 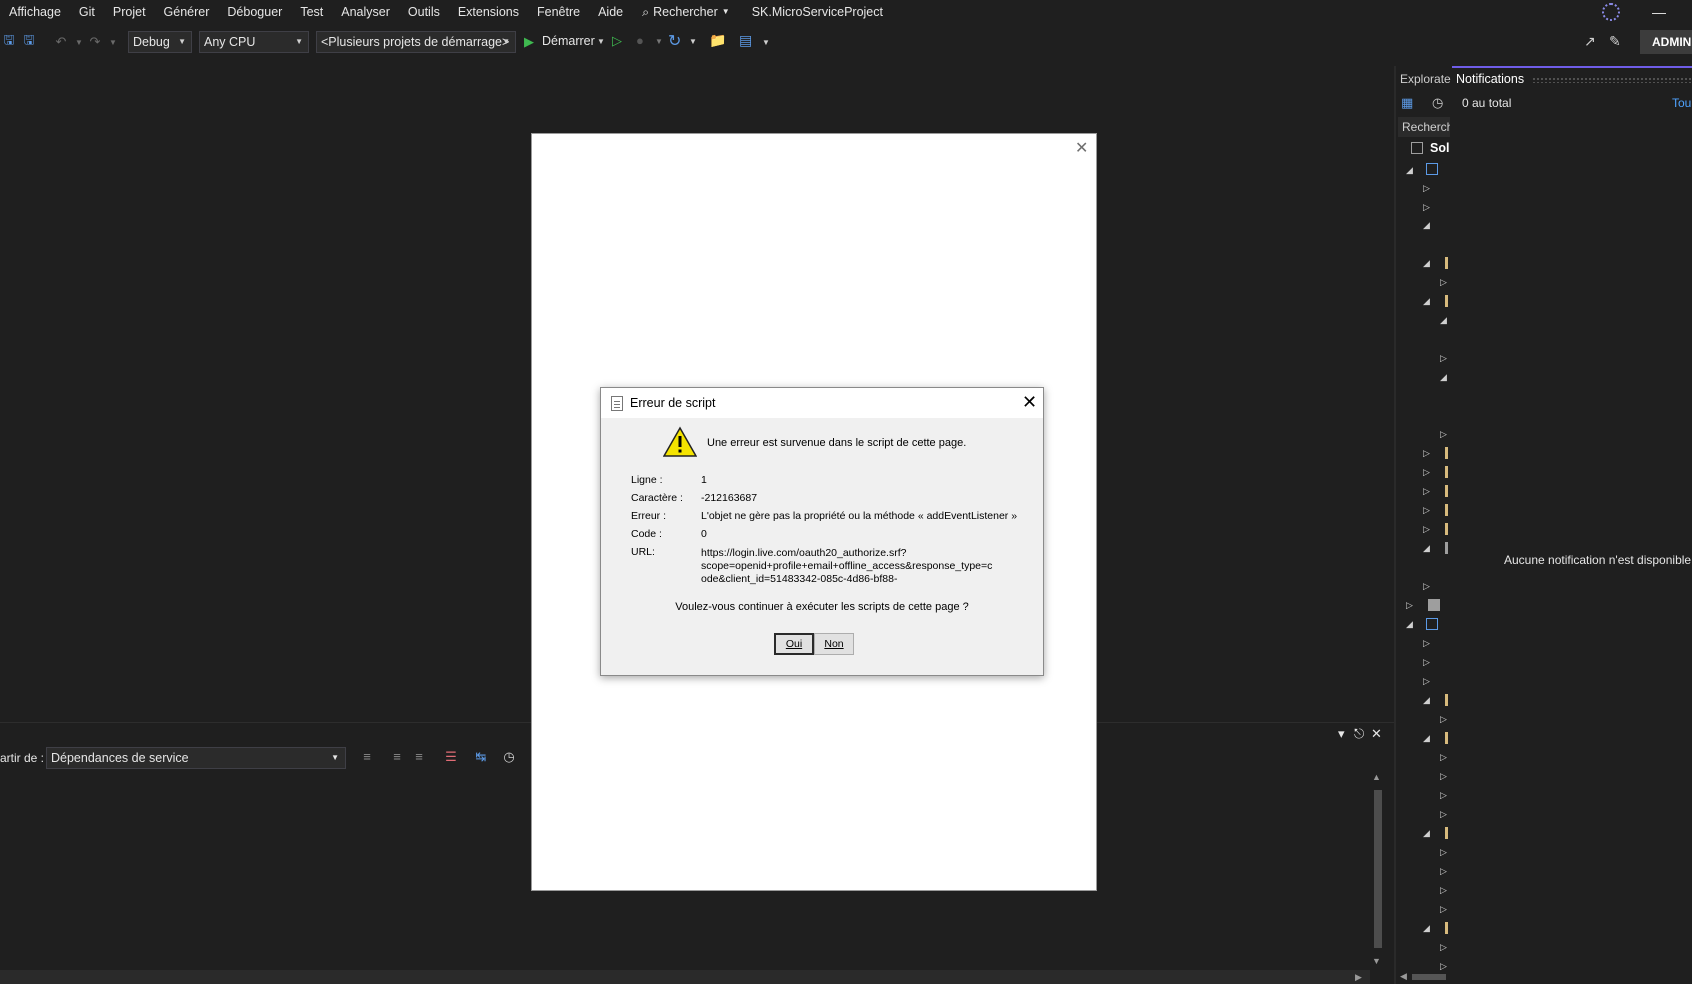 I want to click on layout-icon: ▤, so click(x=745, y=40).